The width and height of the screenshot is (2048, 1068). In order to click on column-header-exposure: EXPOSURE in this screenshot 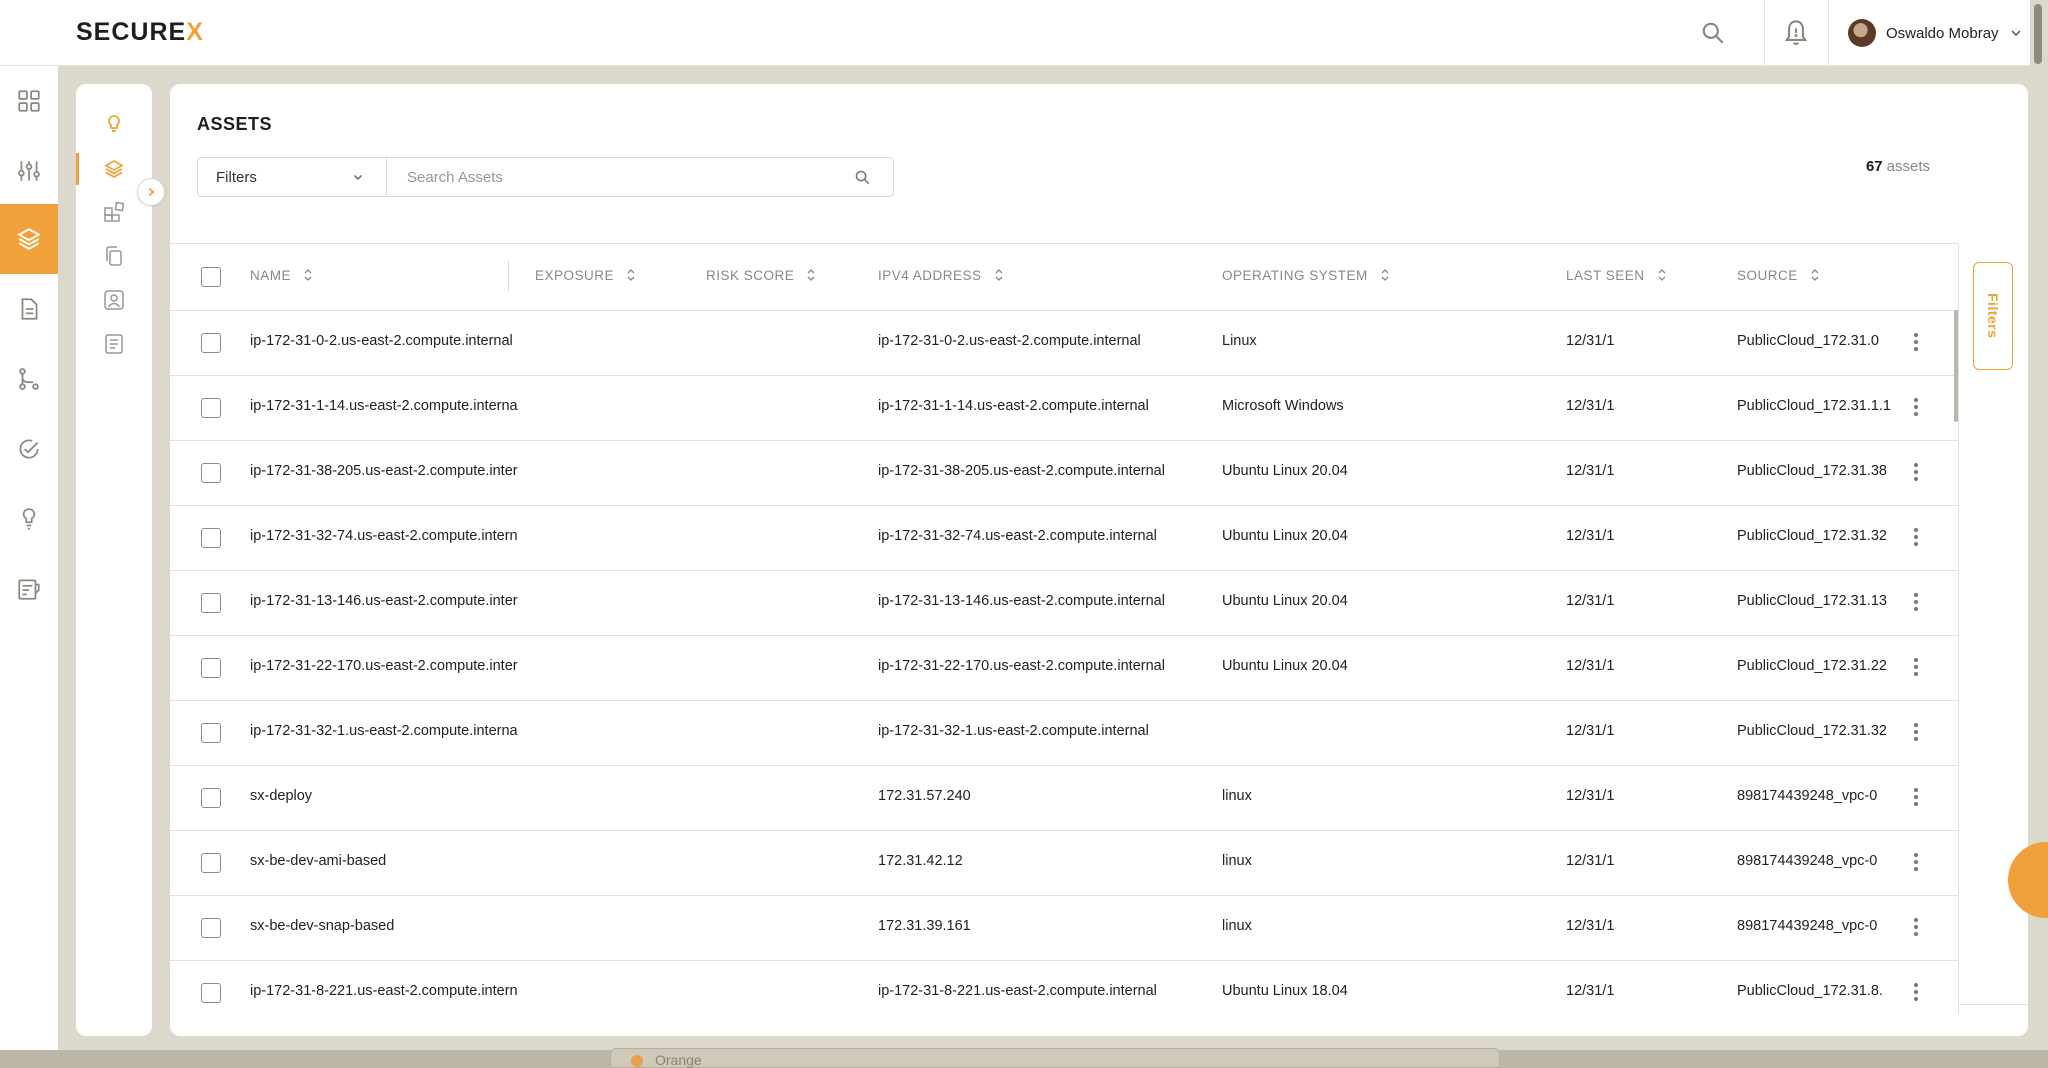, I will do `click(585, 275)`.